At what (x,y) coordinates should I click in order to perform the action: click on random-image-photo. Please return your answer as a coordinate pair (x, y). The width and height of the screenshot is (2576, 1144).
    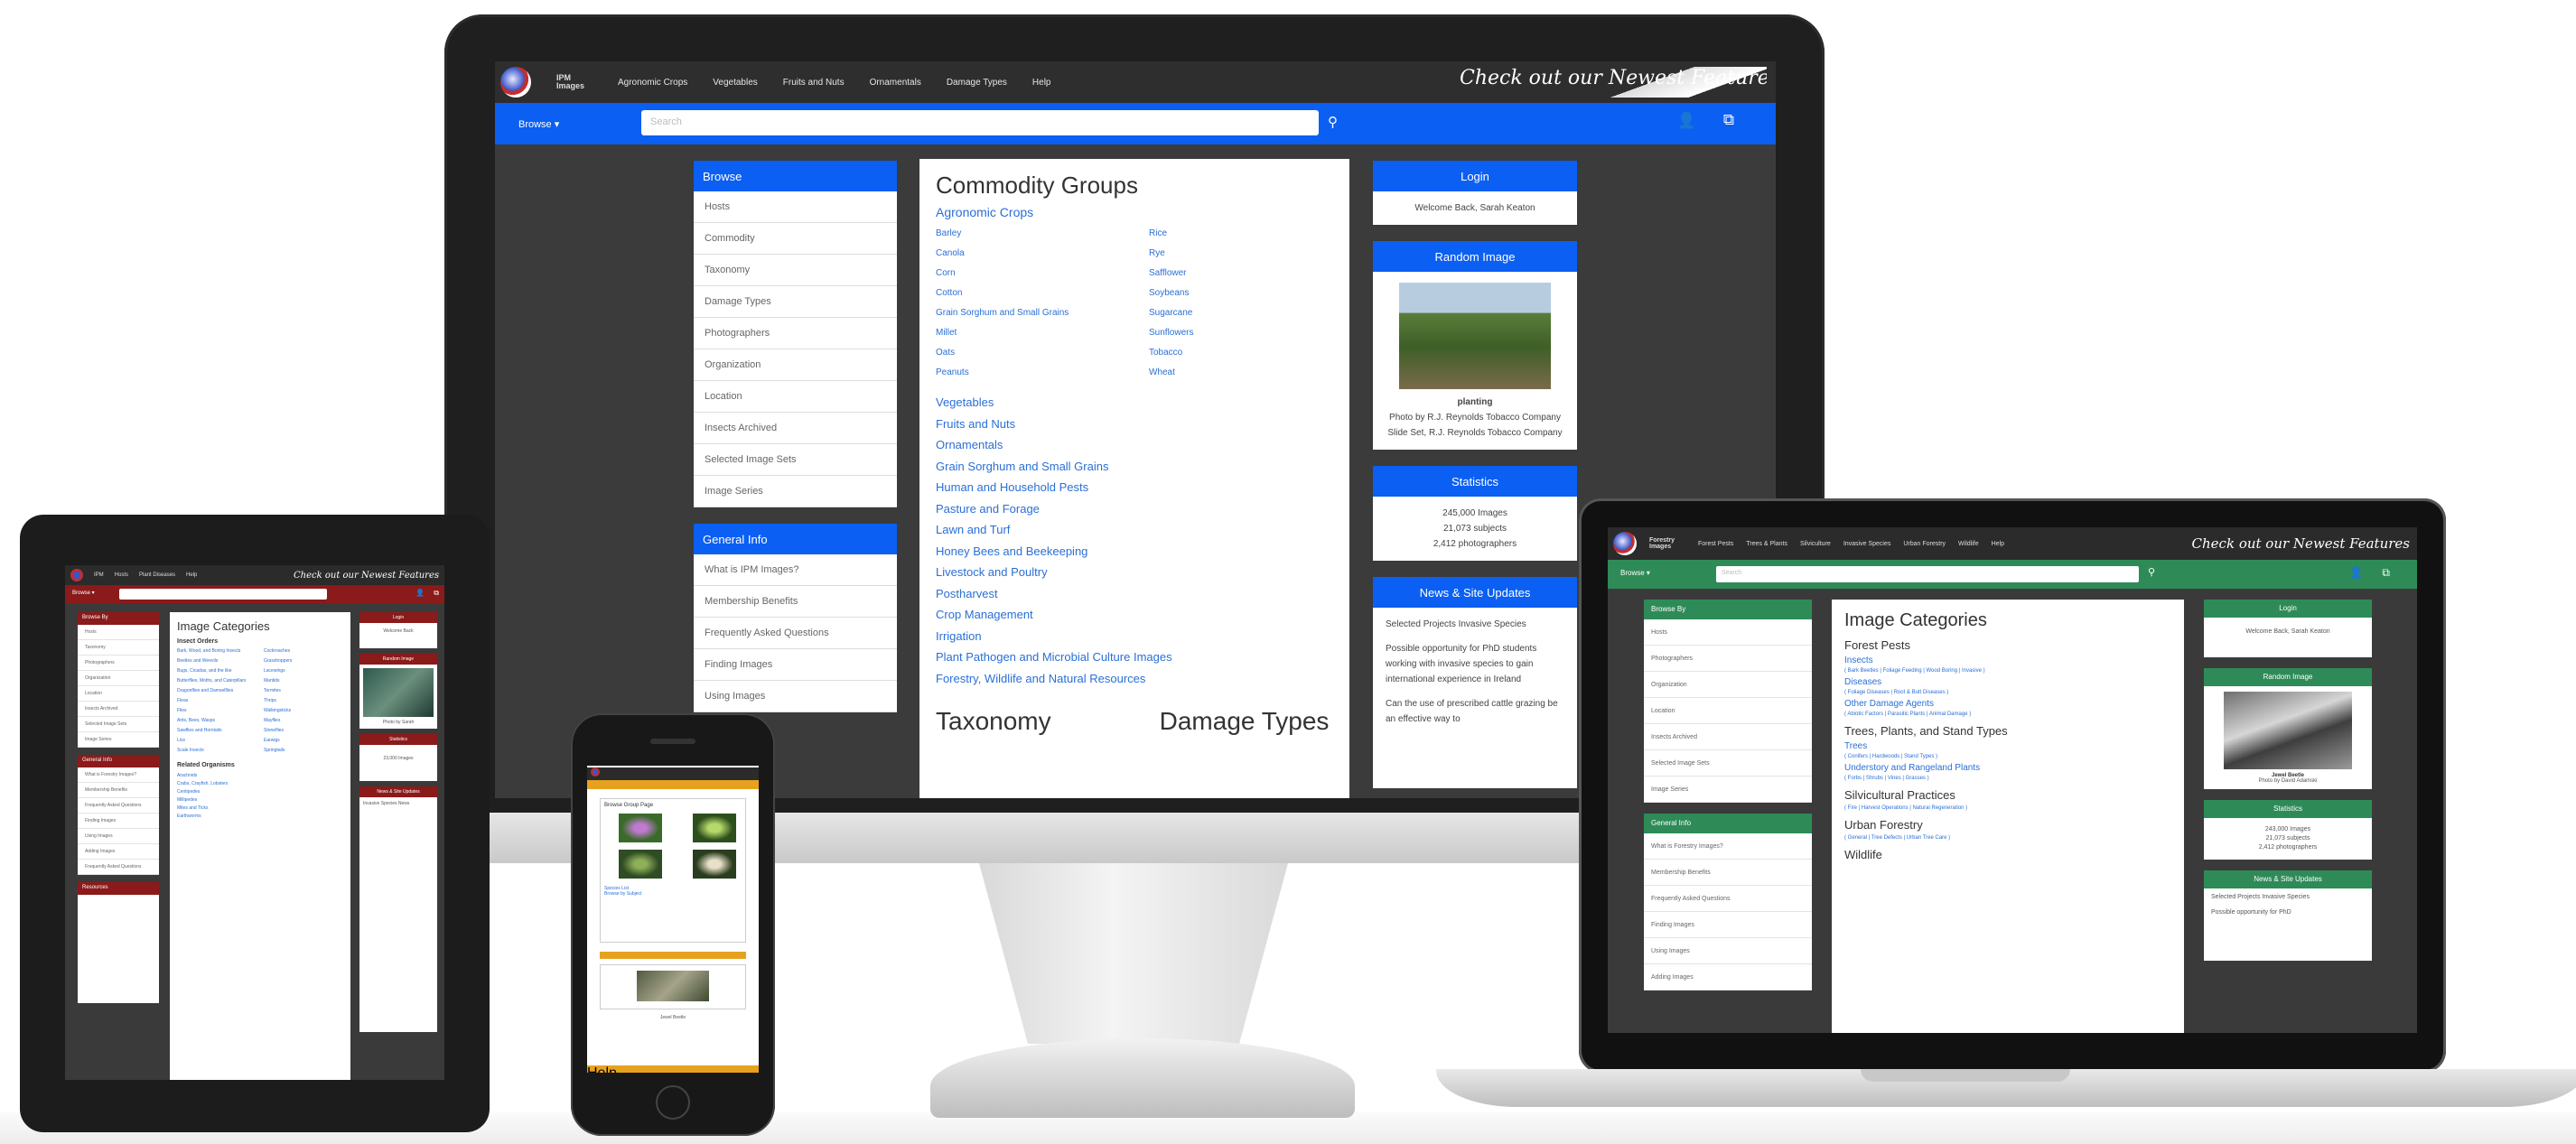
    Looking at the image, I should click on (1475, 336).